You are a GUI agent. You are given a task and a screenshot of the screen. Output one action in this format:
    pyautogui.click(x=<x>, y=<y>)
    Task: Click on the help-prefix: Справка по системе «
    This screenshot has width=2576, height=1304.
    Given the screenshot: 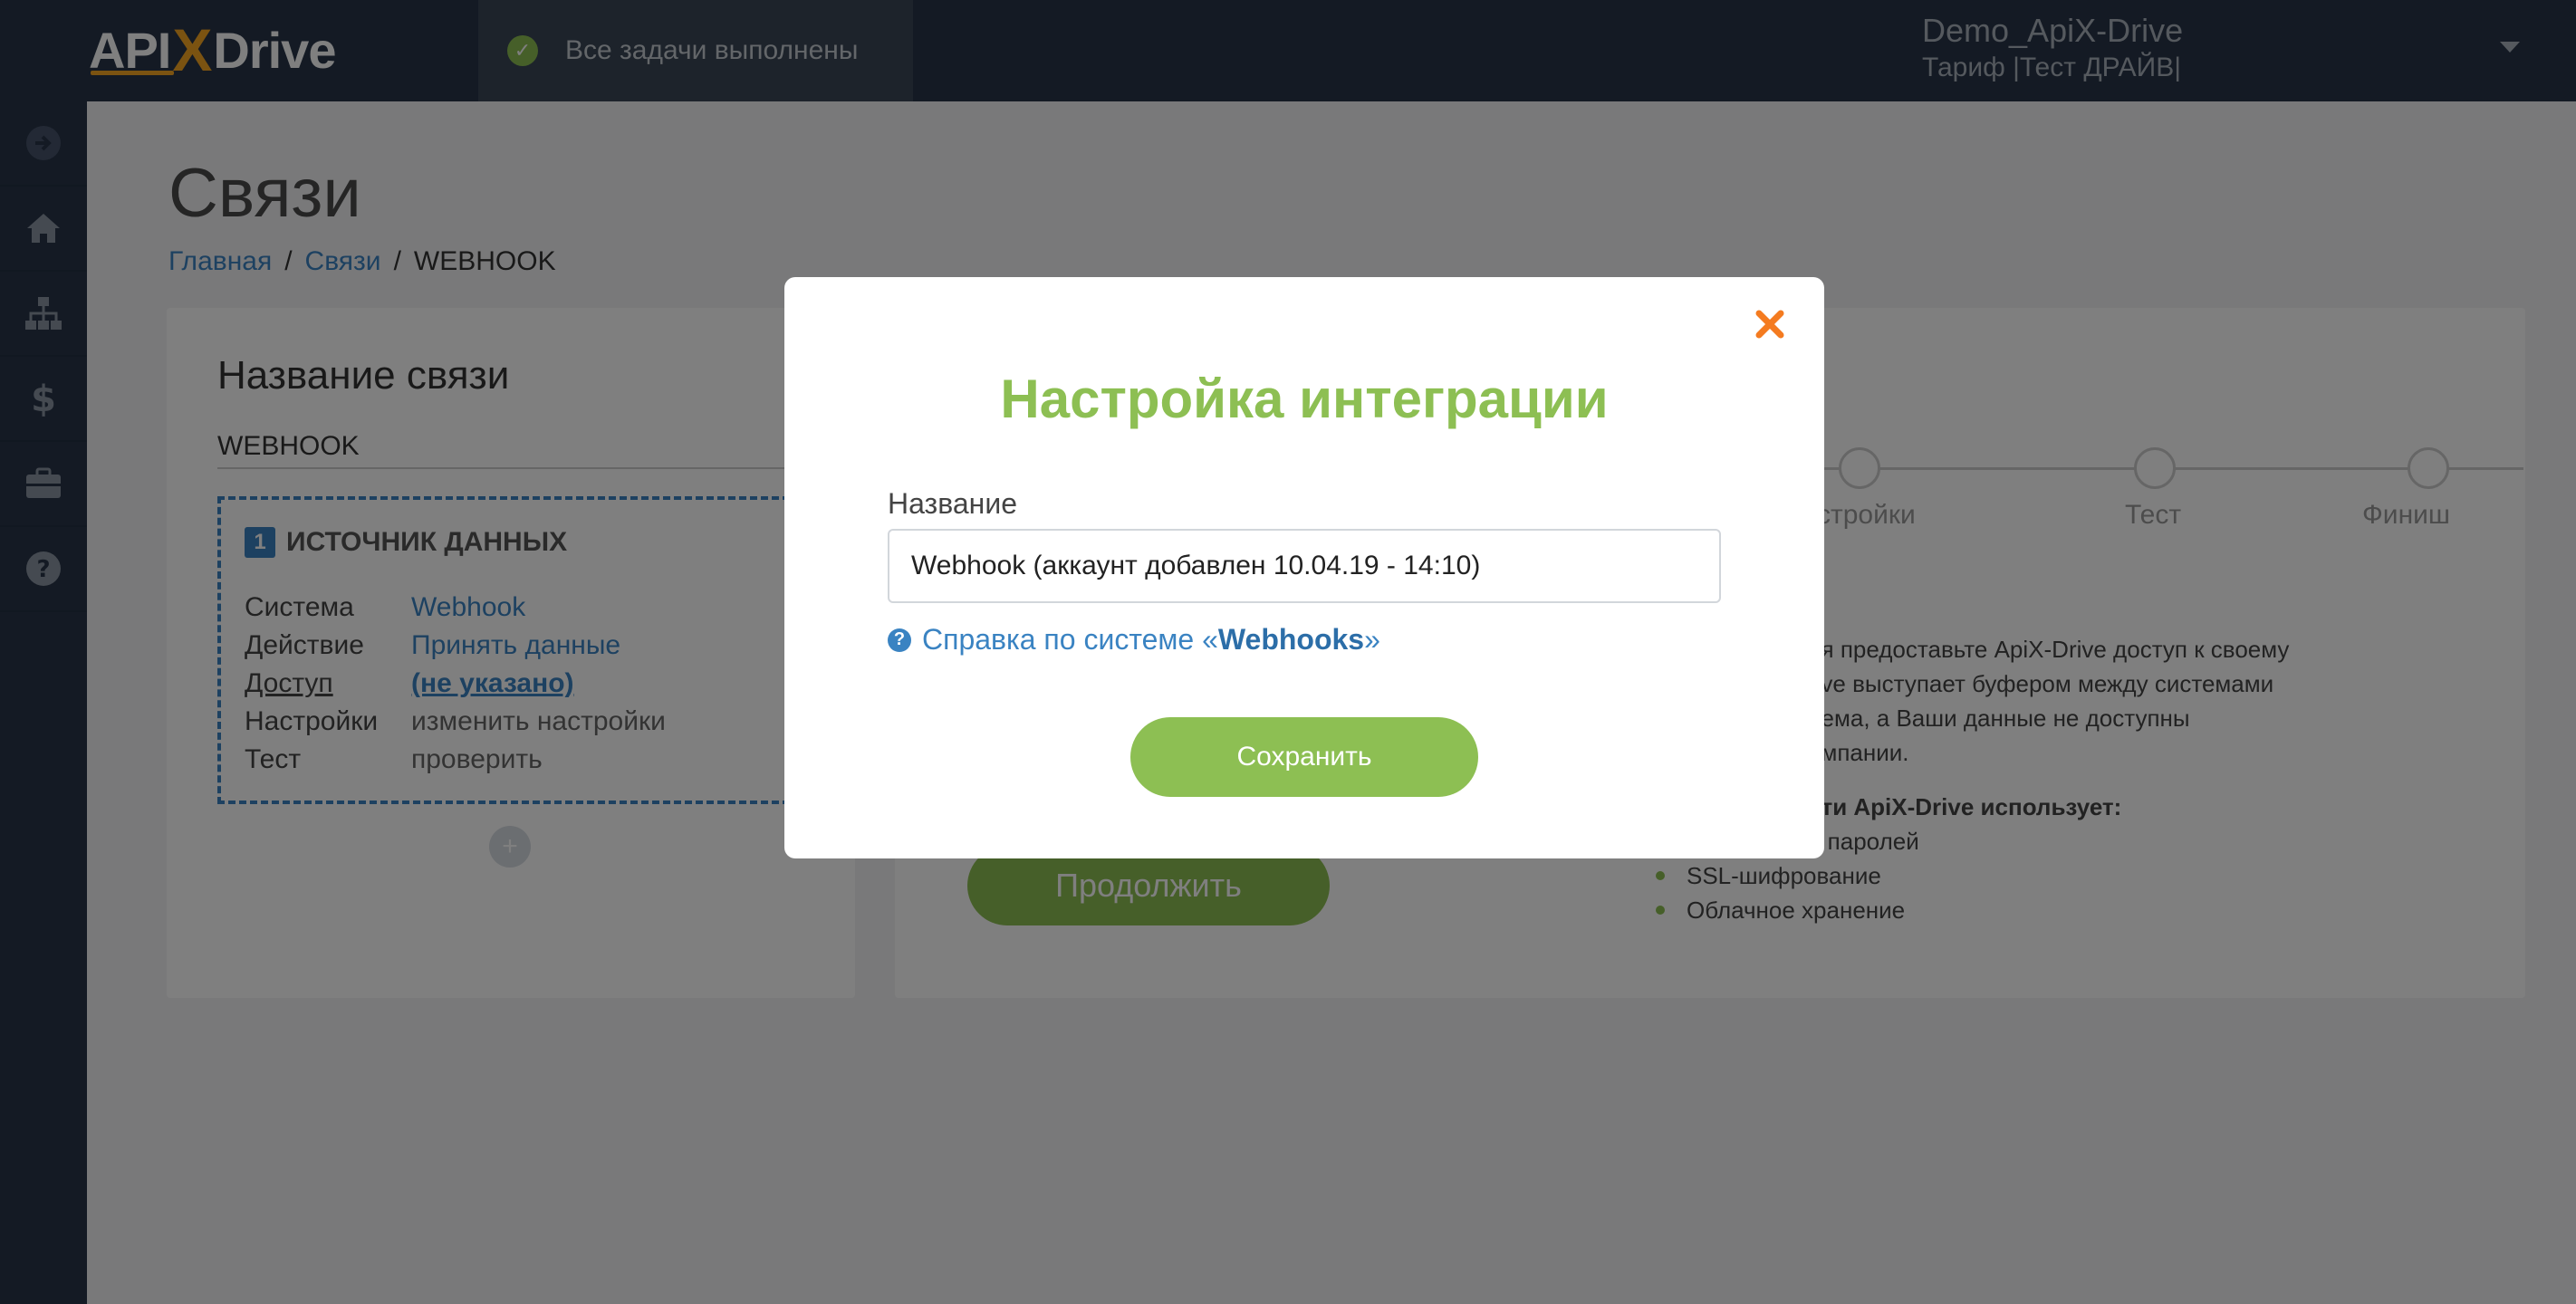 What is the action you would take?
    pyautogui.click(x=1070, y=639)
    